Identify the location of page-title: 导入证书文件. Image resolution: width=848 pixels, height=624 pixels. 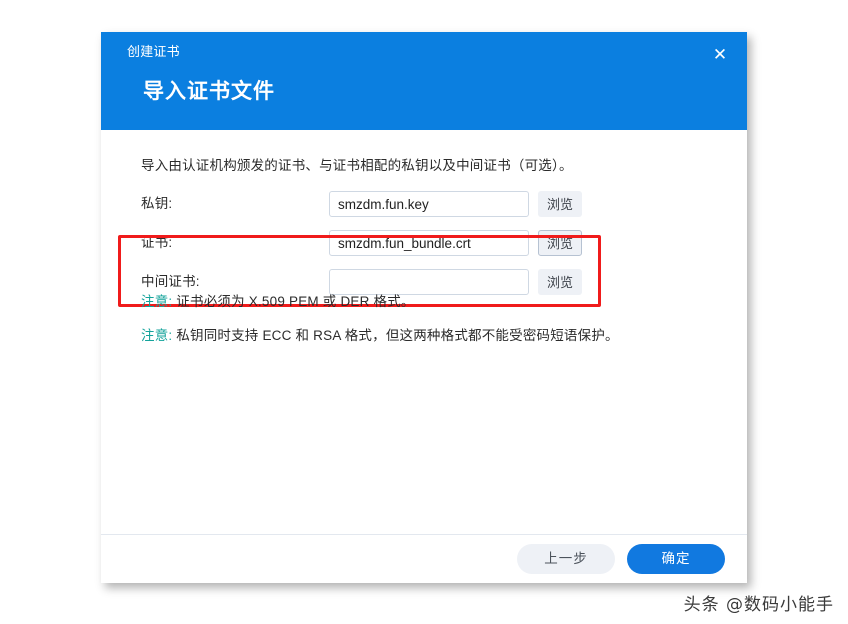
(209, 91).